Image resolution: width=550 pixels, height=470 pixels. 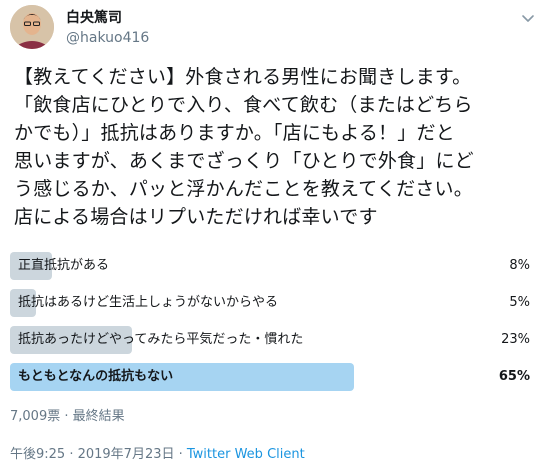 I want to click on user-avatar-image, so click(x=32, y=27).